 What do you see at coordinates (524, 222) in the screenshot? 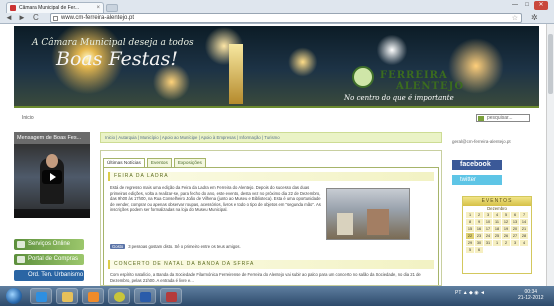
I see `calendar-day: 14` at bounding box center [524, 222].